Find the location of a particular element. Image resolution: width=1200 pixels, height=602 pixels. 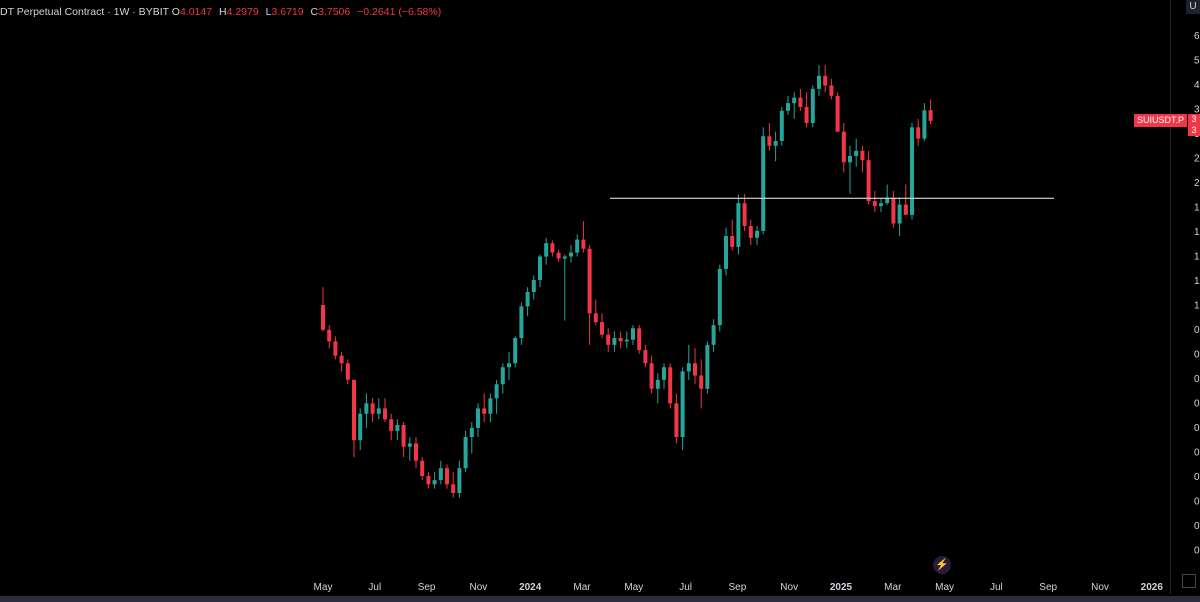

currency-button: U is located at coordinates (1193, 7).